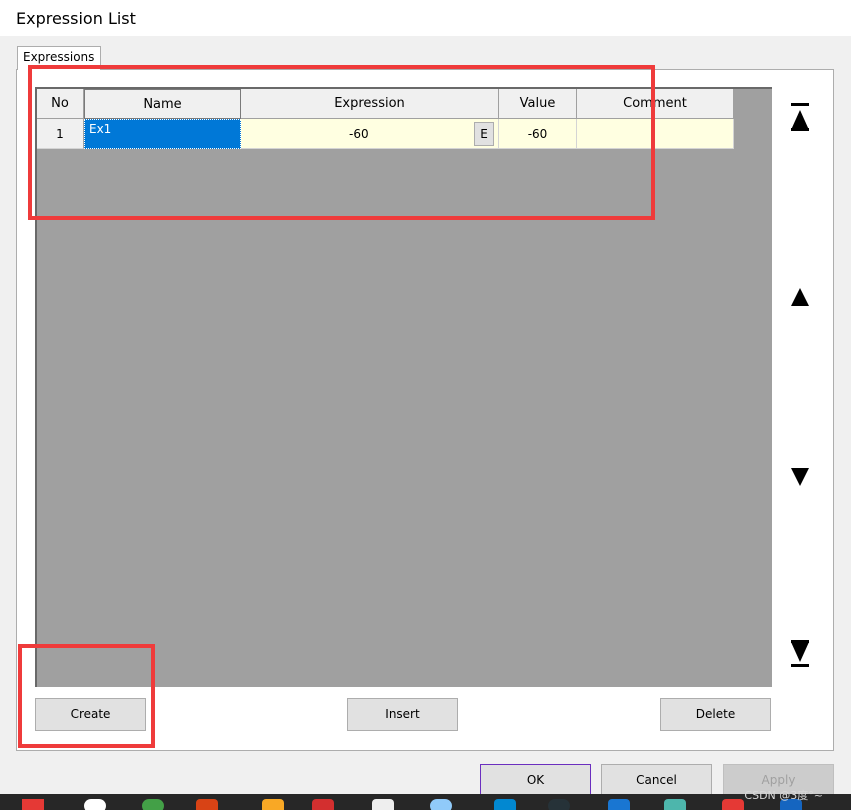  I want to click on insert-button: Insert, so click(402, 714).